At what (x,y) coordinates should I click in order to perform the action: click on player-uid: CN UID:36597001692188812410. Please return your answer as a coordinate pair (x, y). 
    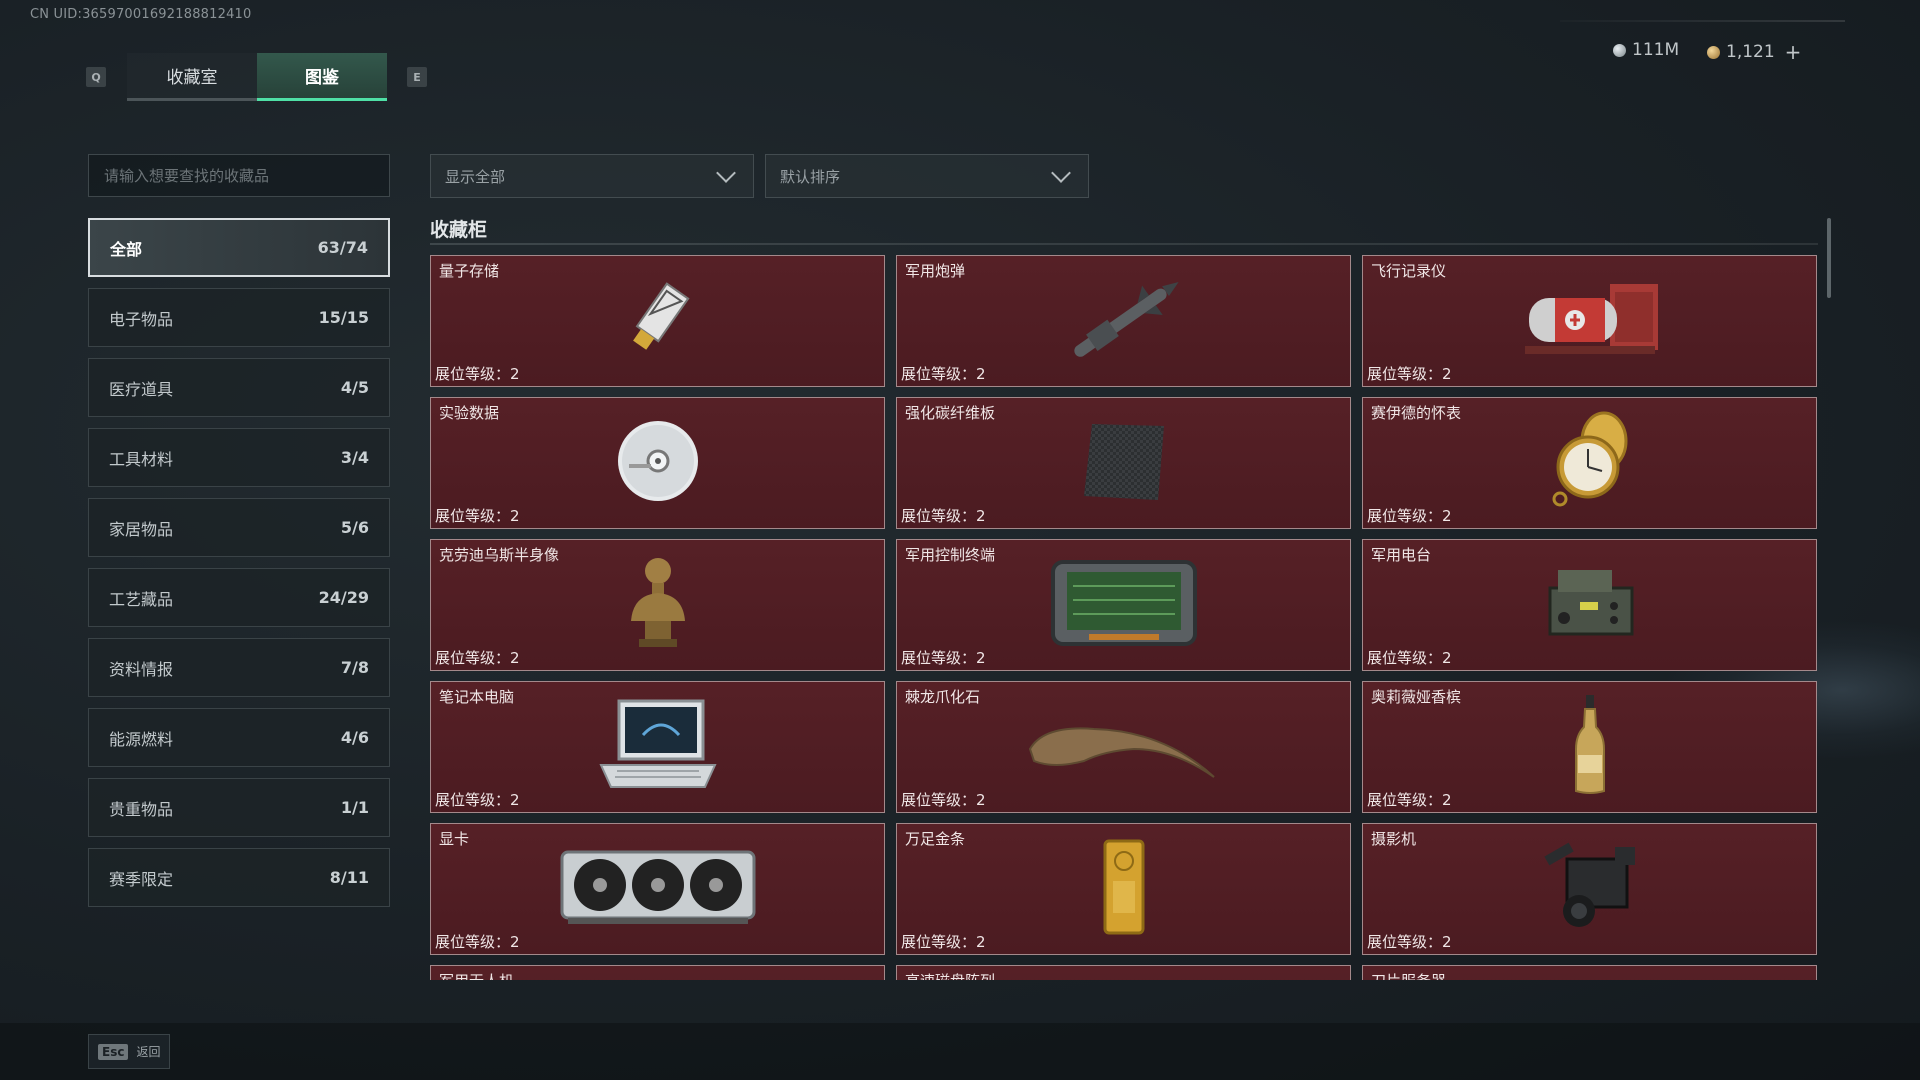
    Looking at the image, I should click on (141, 14).